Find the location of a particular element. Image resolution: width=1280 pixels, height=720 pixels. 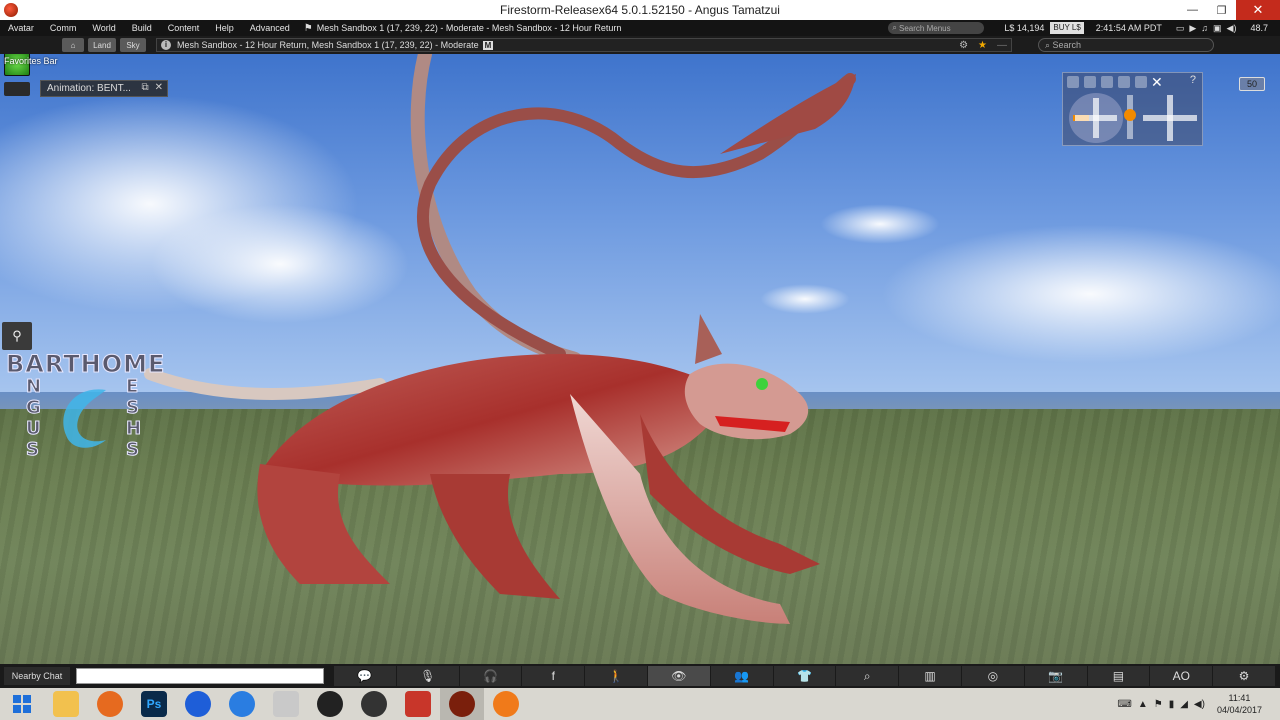

flag-icon: ⚑ is located at coordinates (1158, 704).